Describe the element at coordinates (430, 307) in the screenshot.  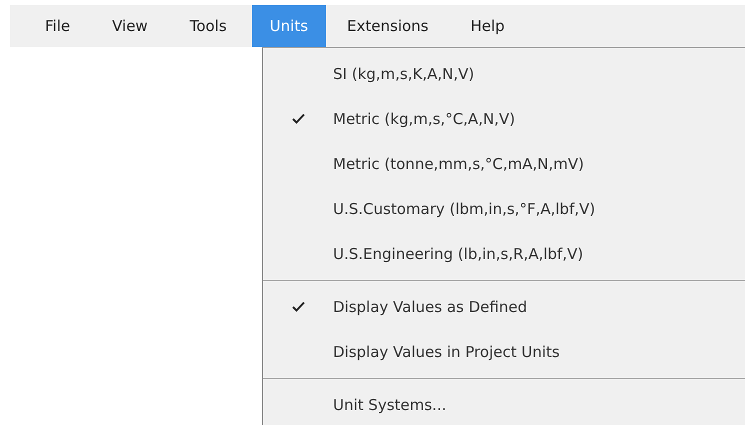
I see `menu-item-label: Display Values as Defined` at that location.